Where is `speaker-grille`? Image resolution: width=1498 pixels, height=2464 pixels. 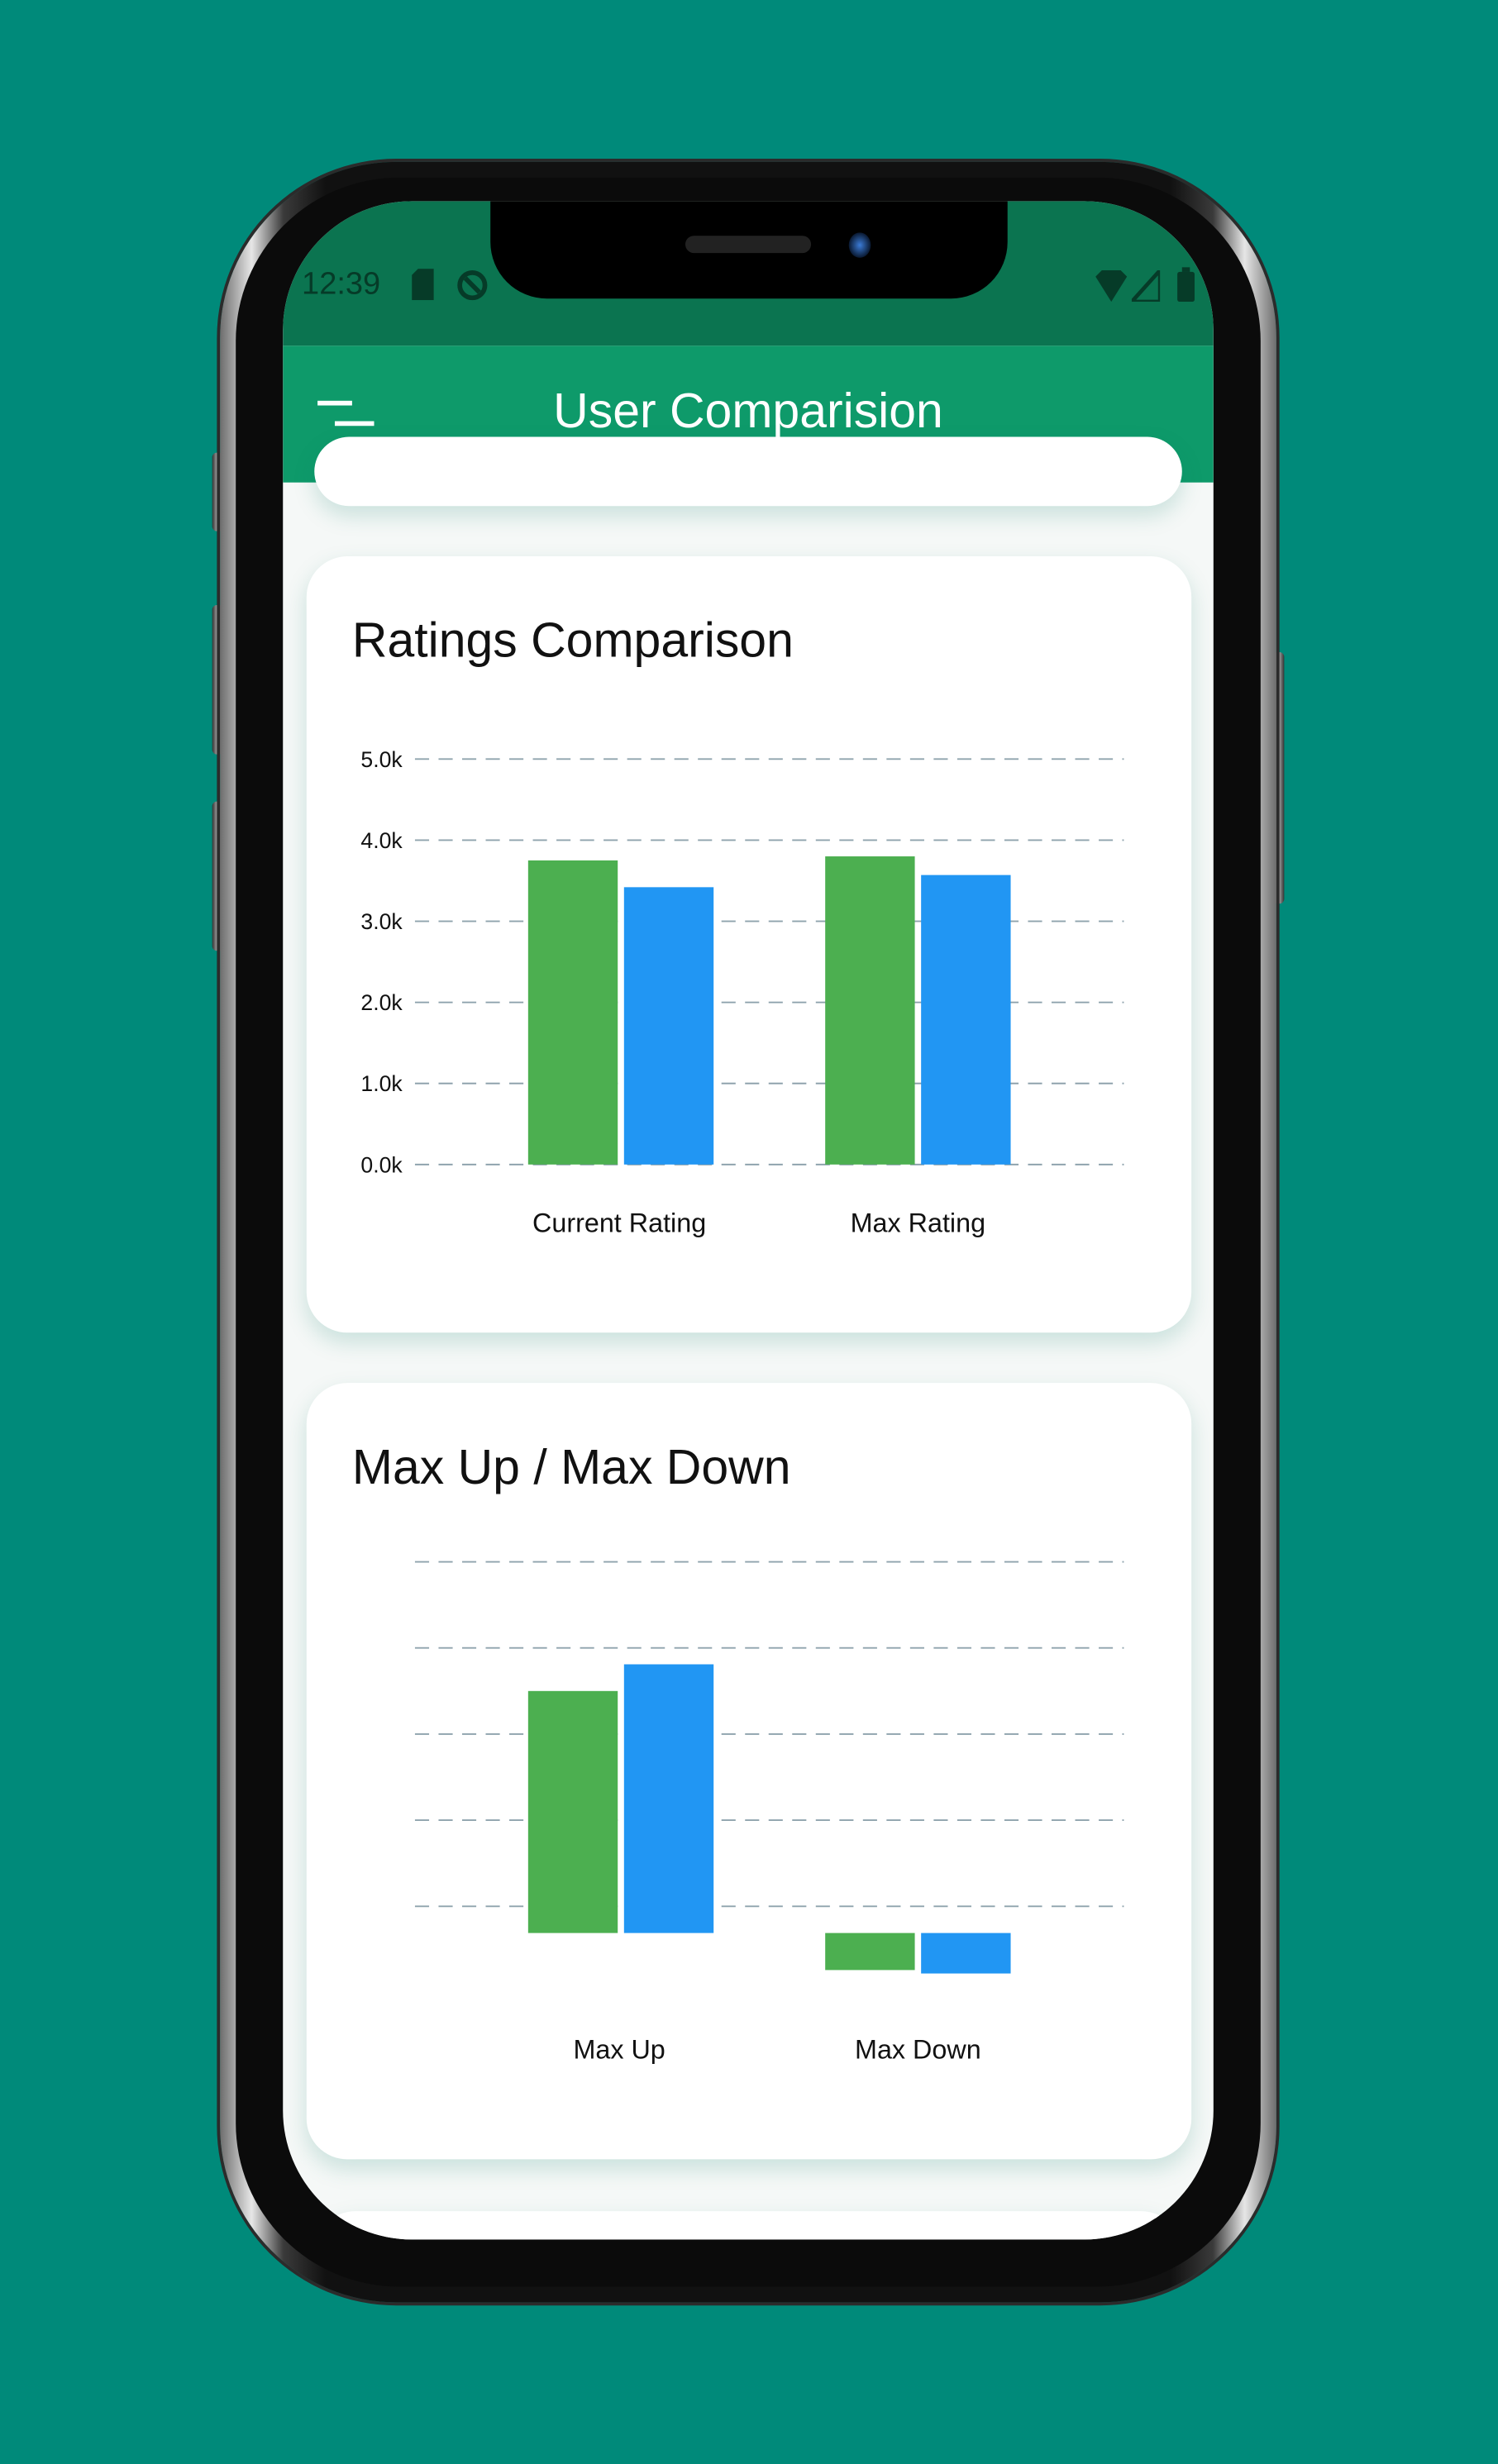
speaker-grille is located at coordinates (749, 245).